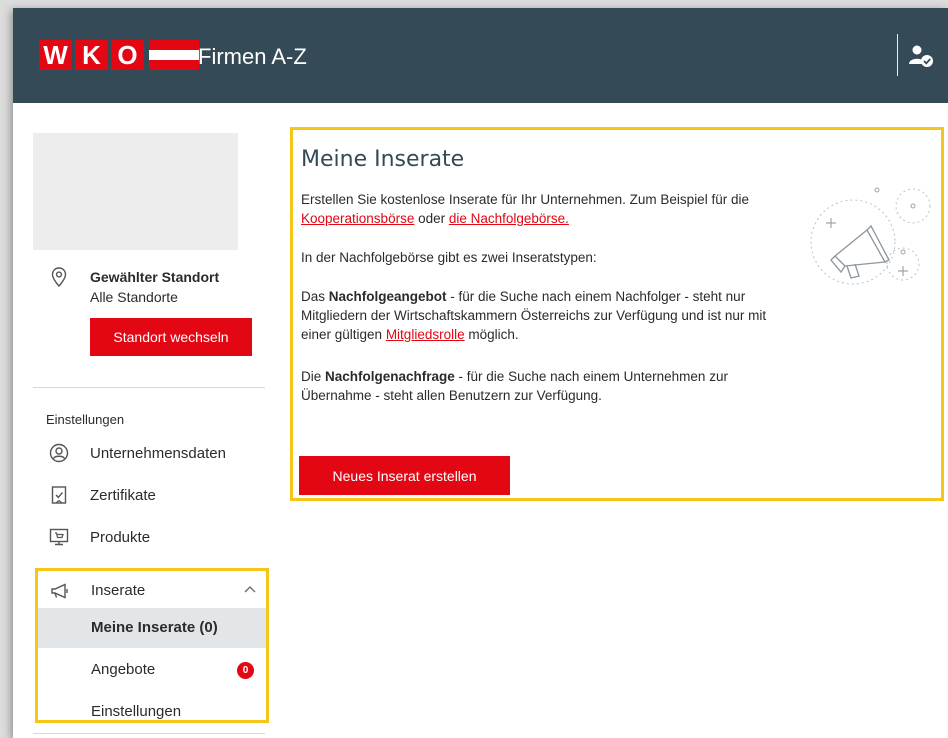 This screenshot has width=948, height=738. Describe the element at coordinates (404, 475) in the screenshot. I see `new-listing-button: Neues Inserat erstellen` at that location.